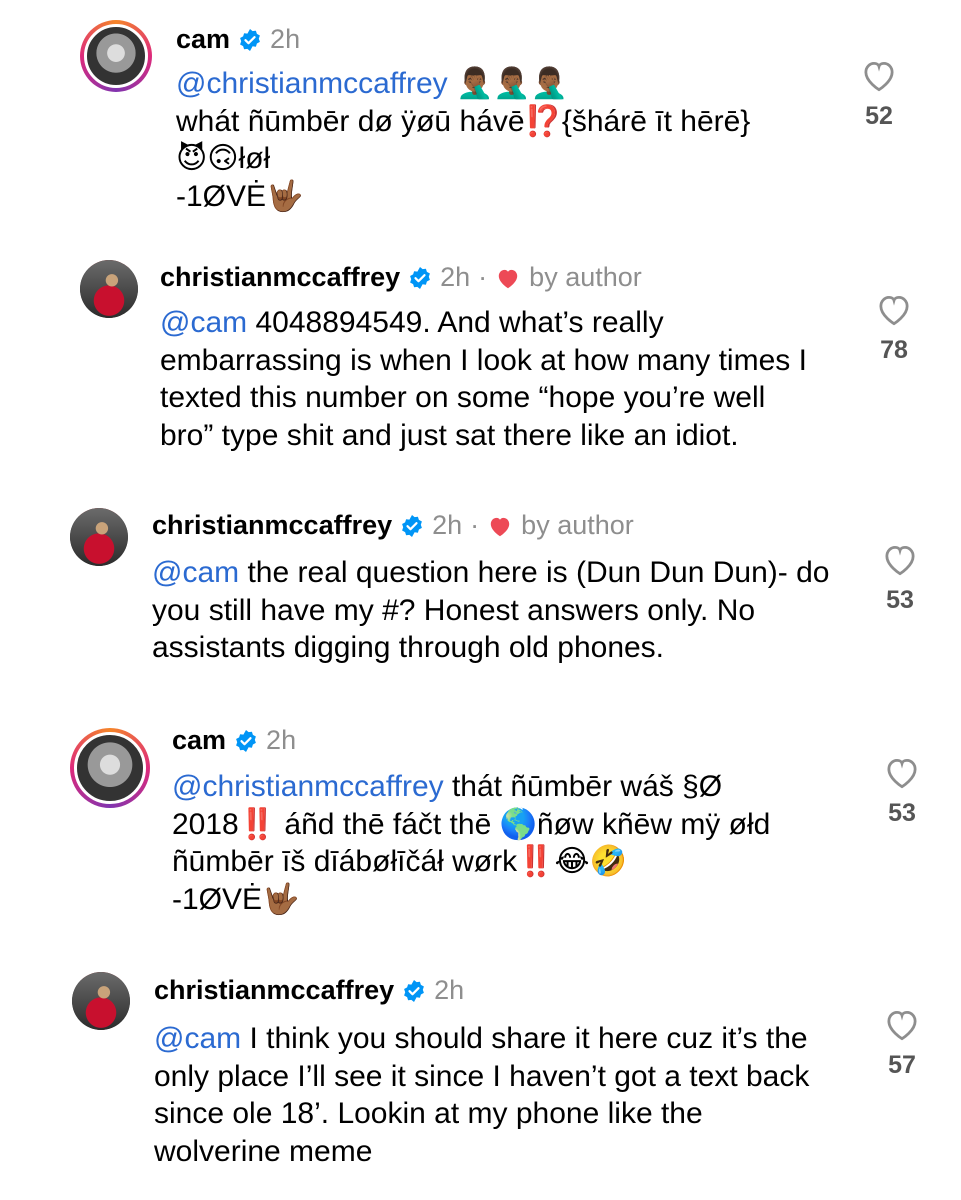 The width and height of the screenshot is (961, 1200). Describe the element at coordinates (879, 116) in the screenshot. I see `like-count: 52` at that location.